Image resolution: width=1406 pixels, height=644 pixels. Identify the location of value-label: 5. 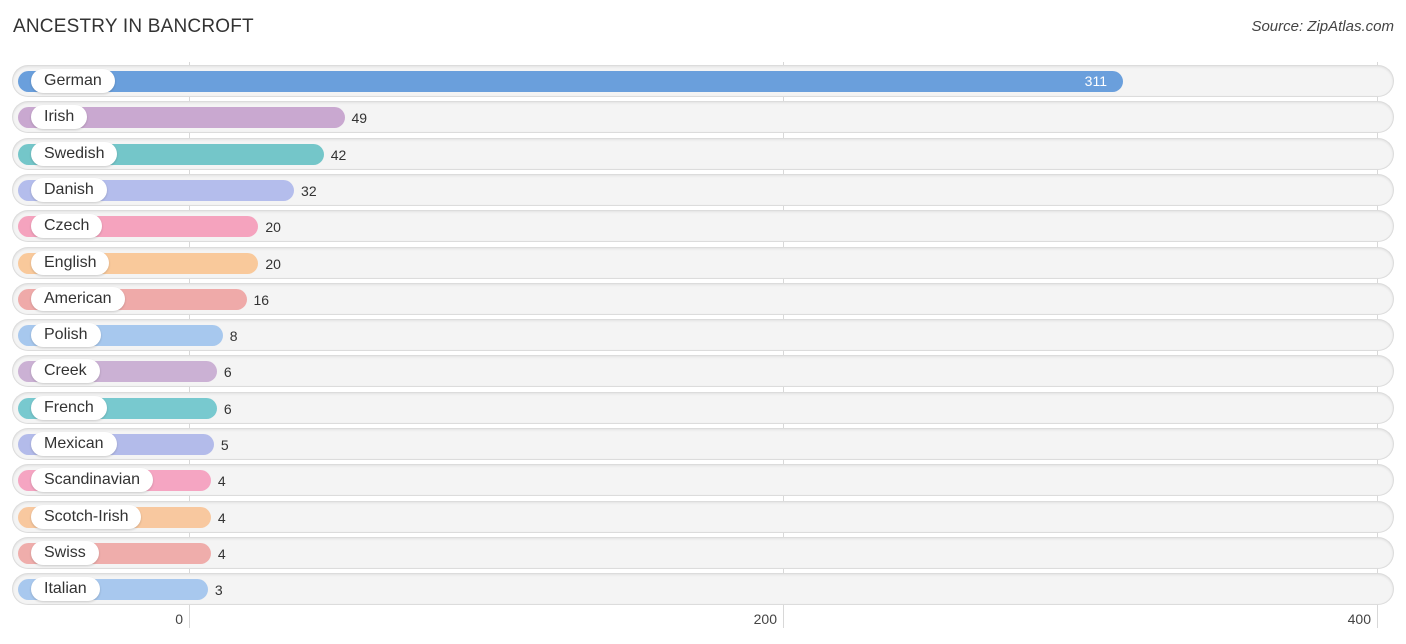
(224, 445).